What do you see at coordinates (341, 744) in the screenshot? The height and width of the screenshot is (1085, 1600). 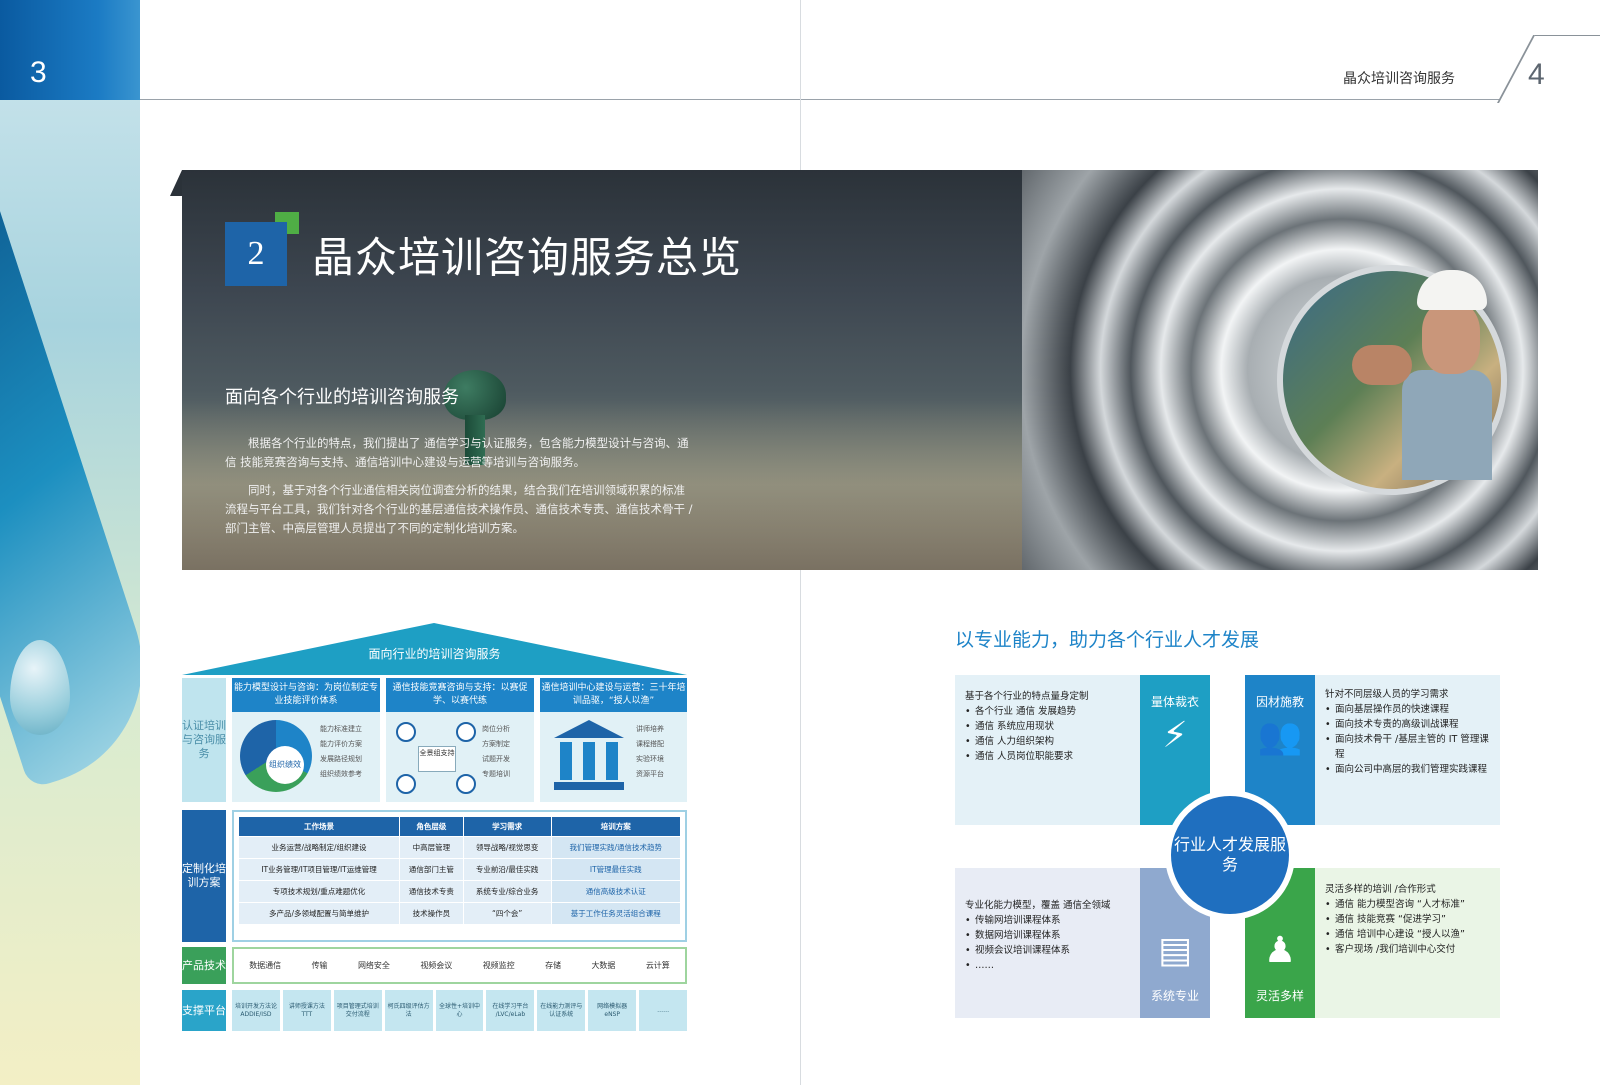 I see `service-item: 能力评价方案` at bounding box center [341, 744].